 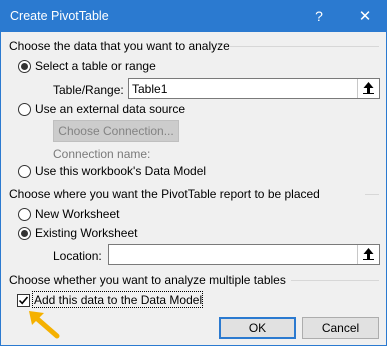 I want to click on external-source-label: Use an external data source, so click(x=110, y=109).